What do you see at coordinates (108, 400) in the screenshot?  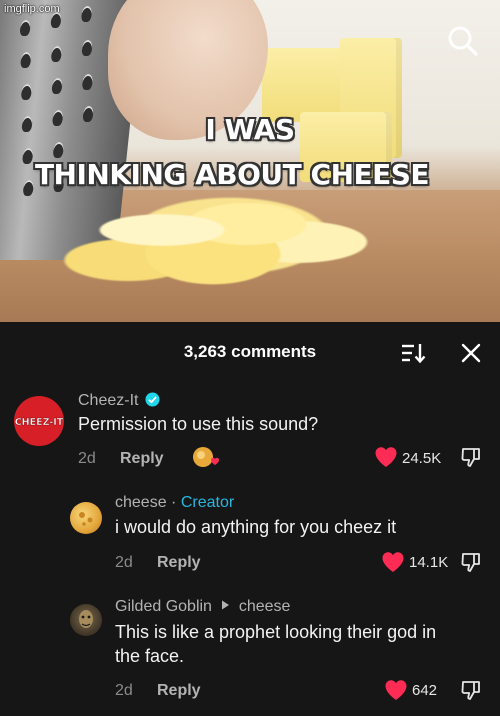 I see `username-text: Cheez-It` at bounding box center [108, 400].